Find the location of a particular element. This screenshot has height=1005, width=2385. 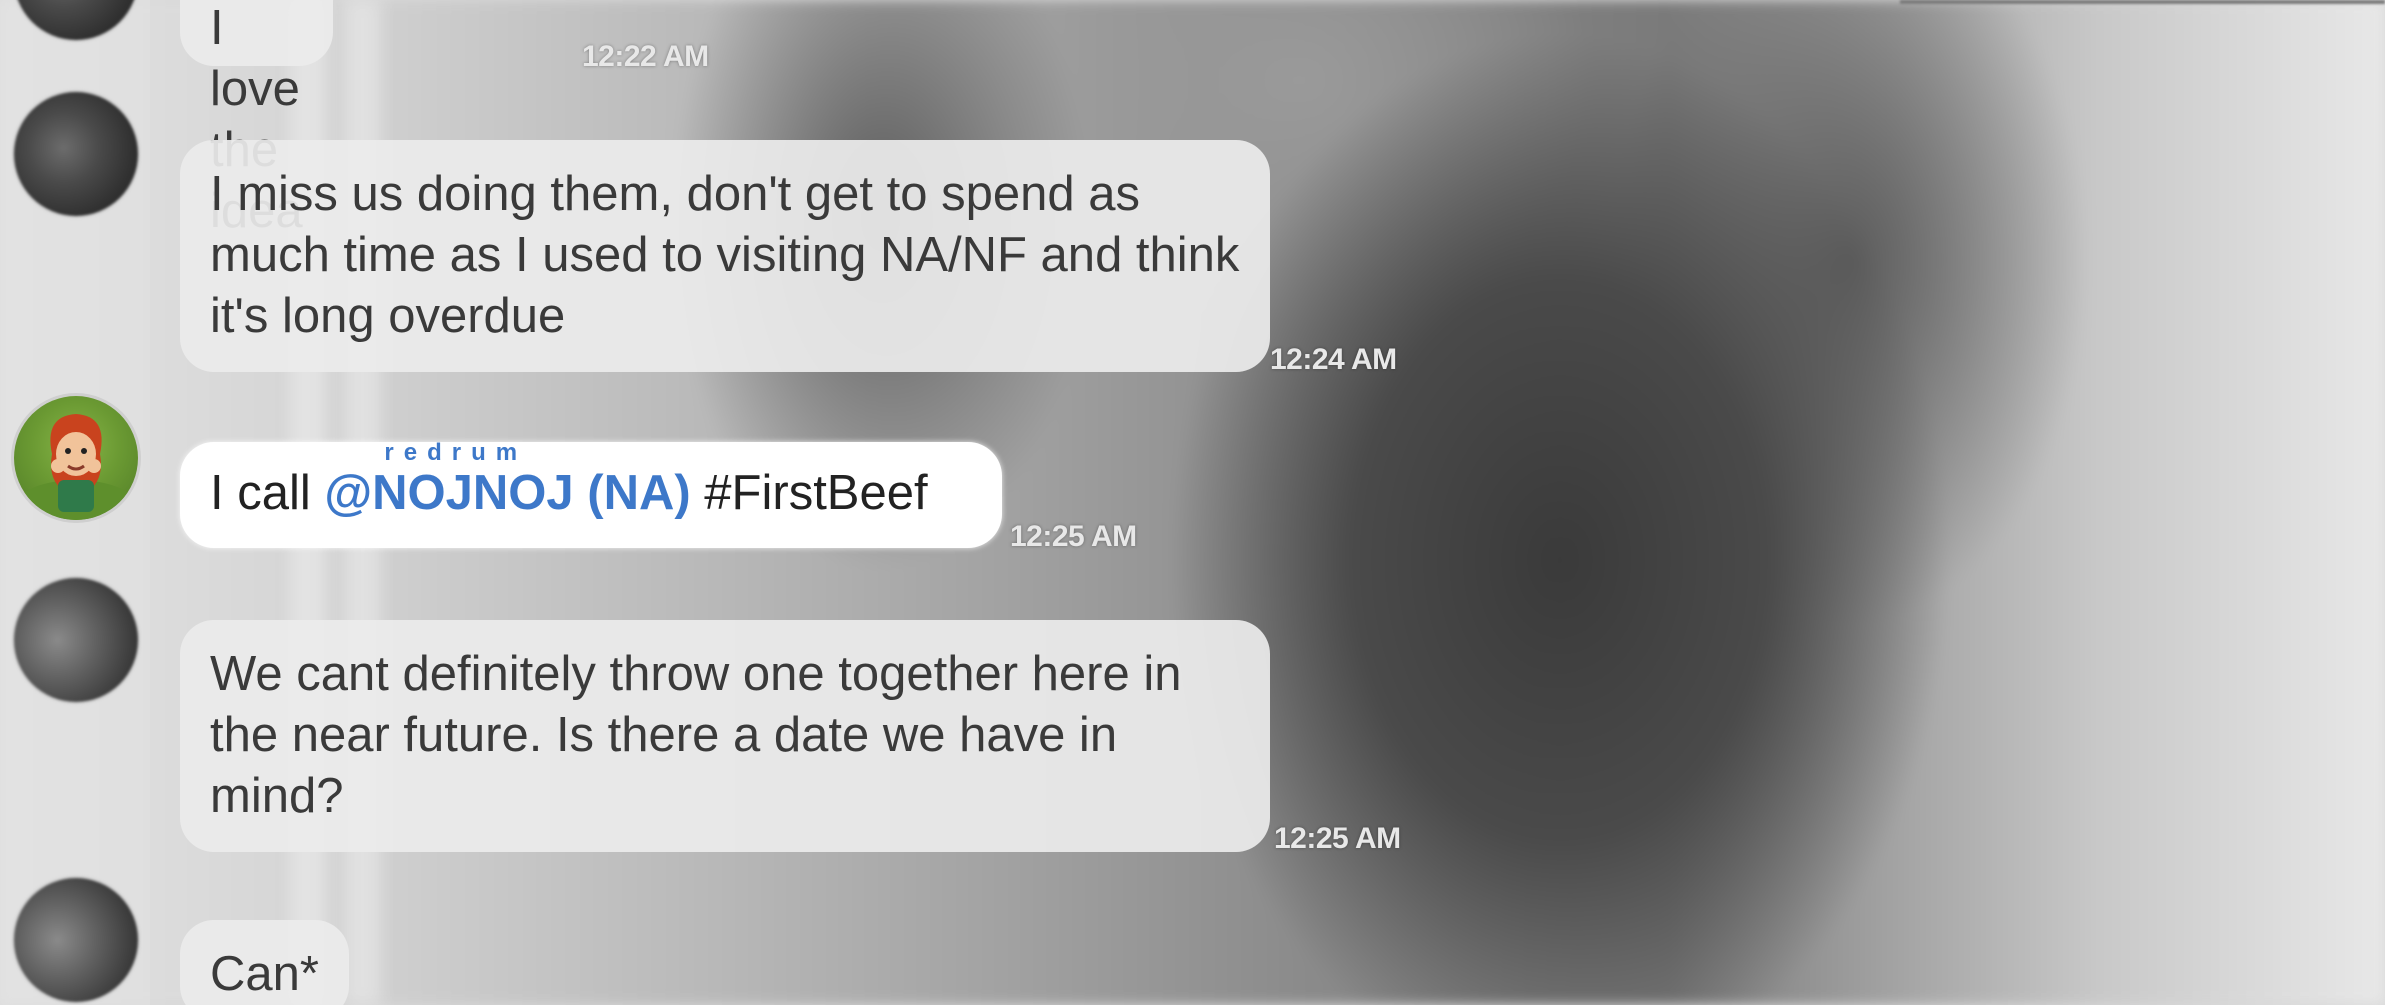

message-bubble: I love the idea is located at coordinates (256, 119).